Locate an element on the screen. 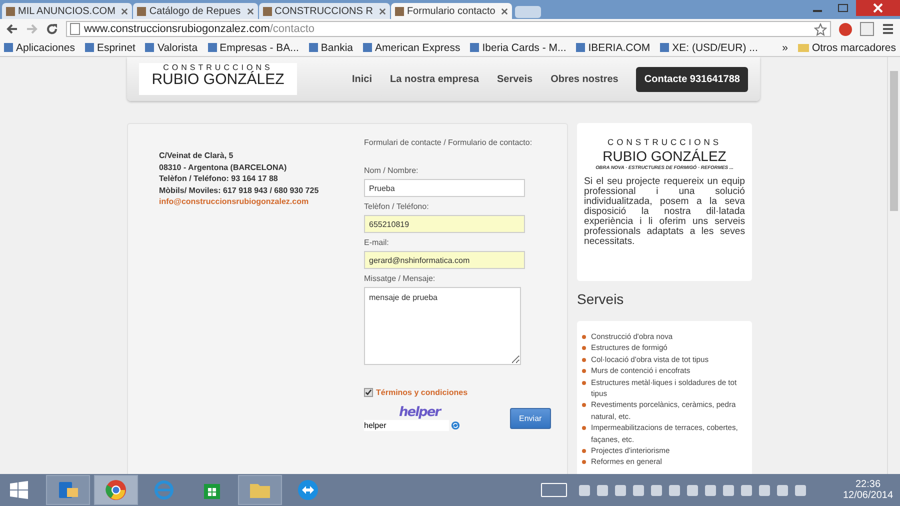 This screenshot has width=900, height=506. close-window-button is located at coordinates (878, 8).